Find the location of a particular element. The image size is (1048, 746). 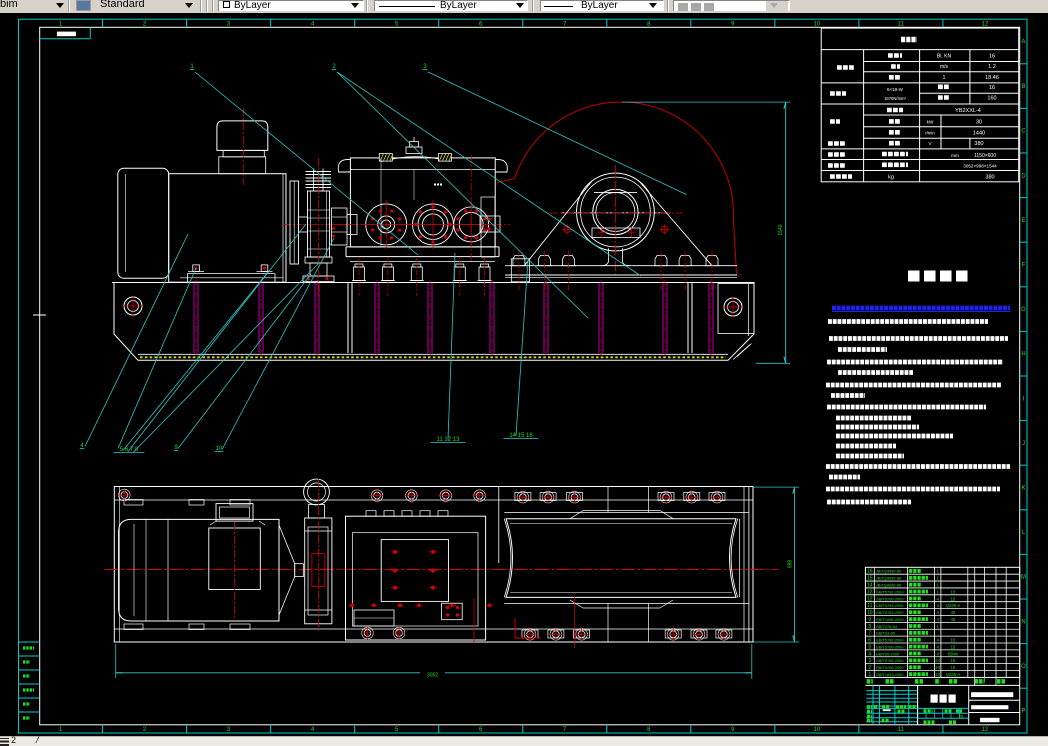

svg-text: 998 is located at coordinates (791, 564).